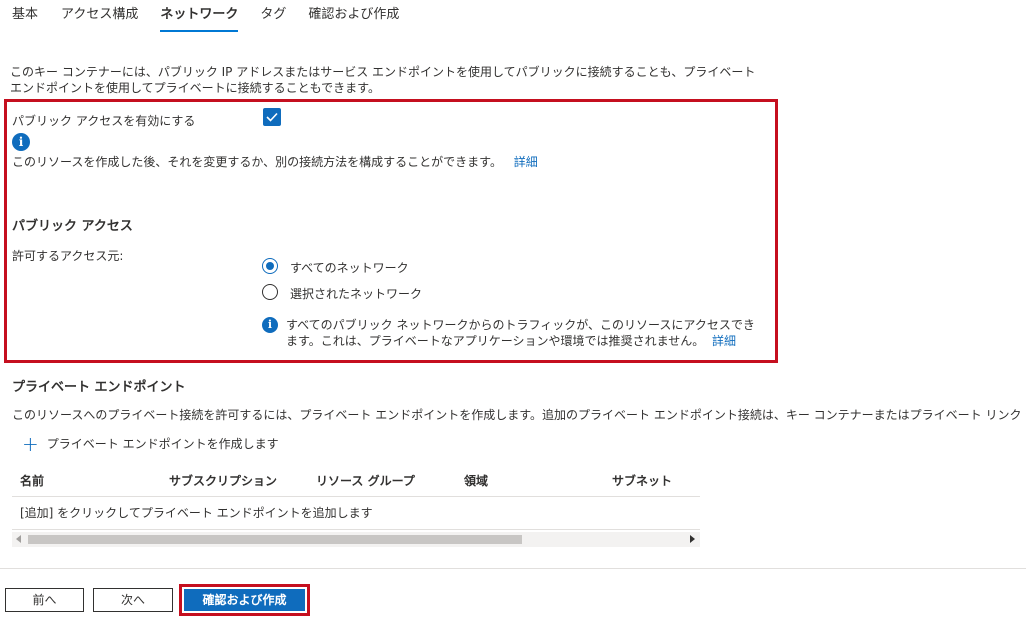 This screenshot has width=1026, height=622. What do you see at coordinates (526, 162) in the screenshot?
I see `public-access-learn-more-link: 詳細` at bounding box center [526, 162].